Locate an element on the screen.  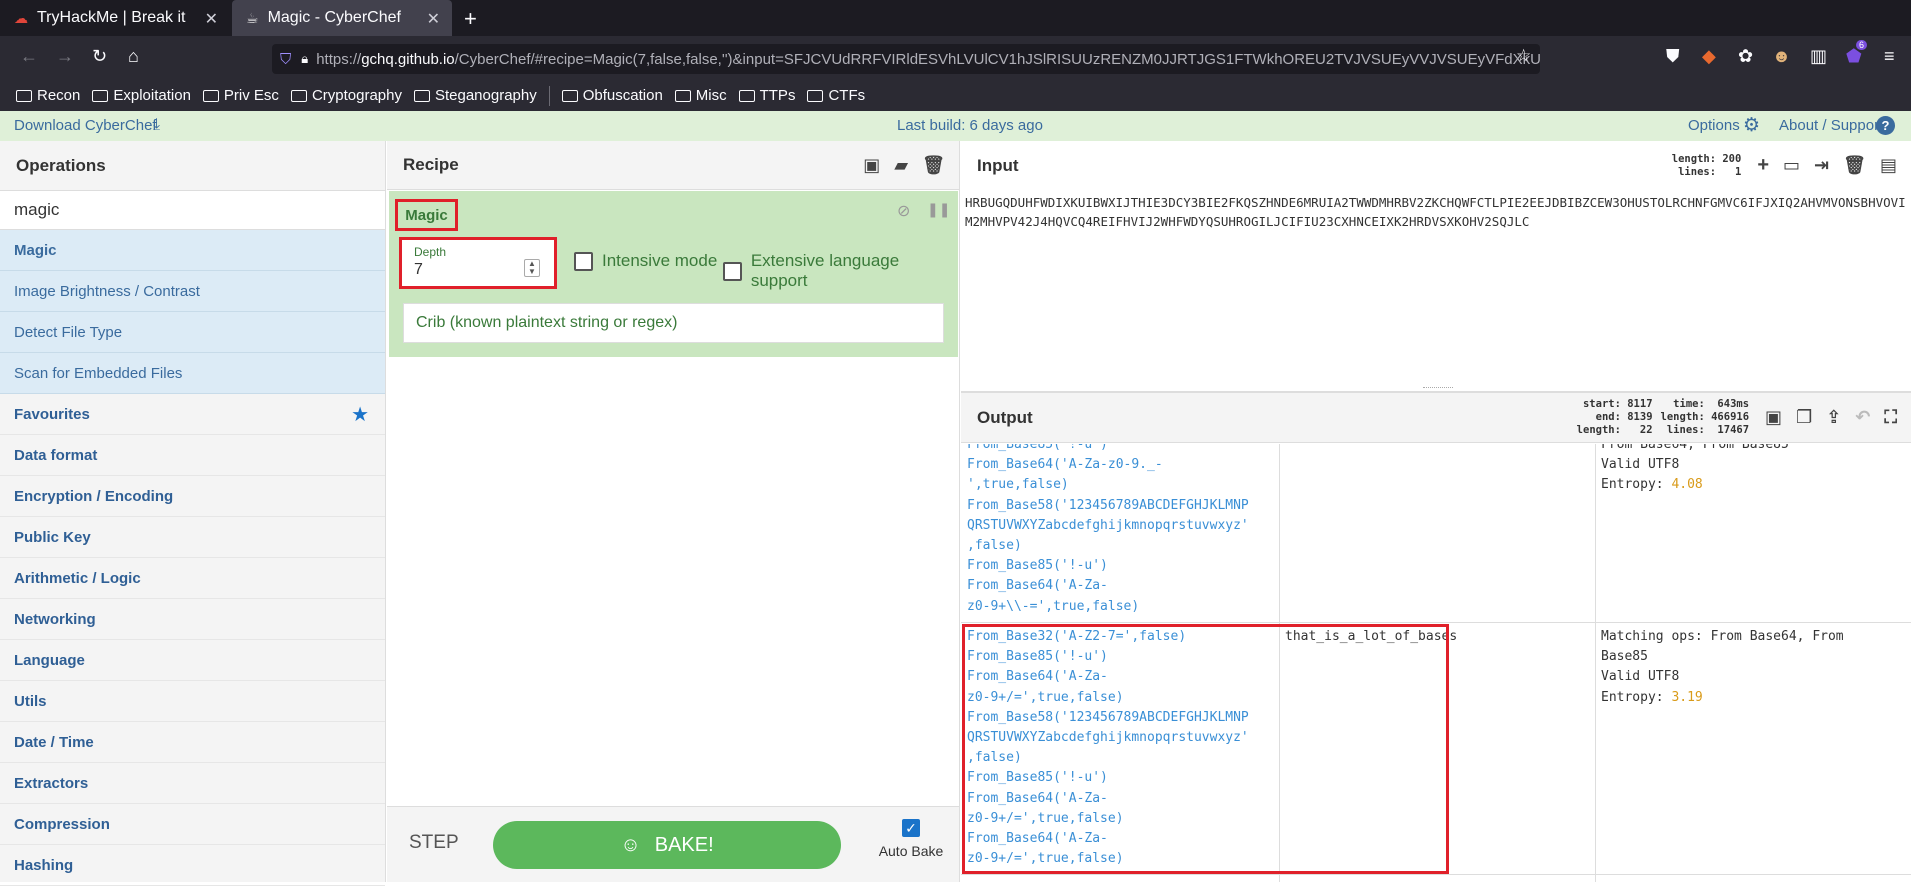
bookmark-cryptography: Cryptography is located at coordinates (346, 95).